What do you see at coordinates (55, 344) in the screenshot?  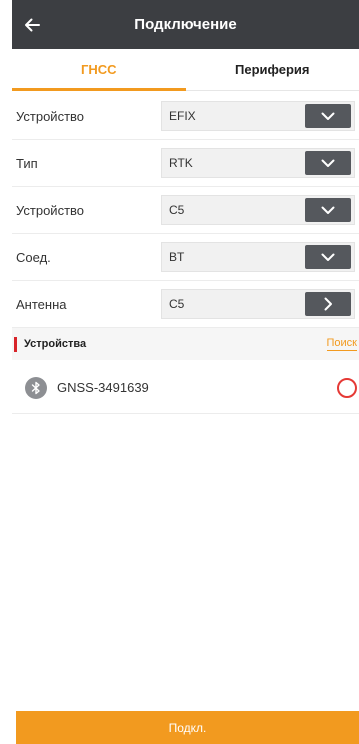 I see `section-title: Устройства` at bounding box center [55, 344].